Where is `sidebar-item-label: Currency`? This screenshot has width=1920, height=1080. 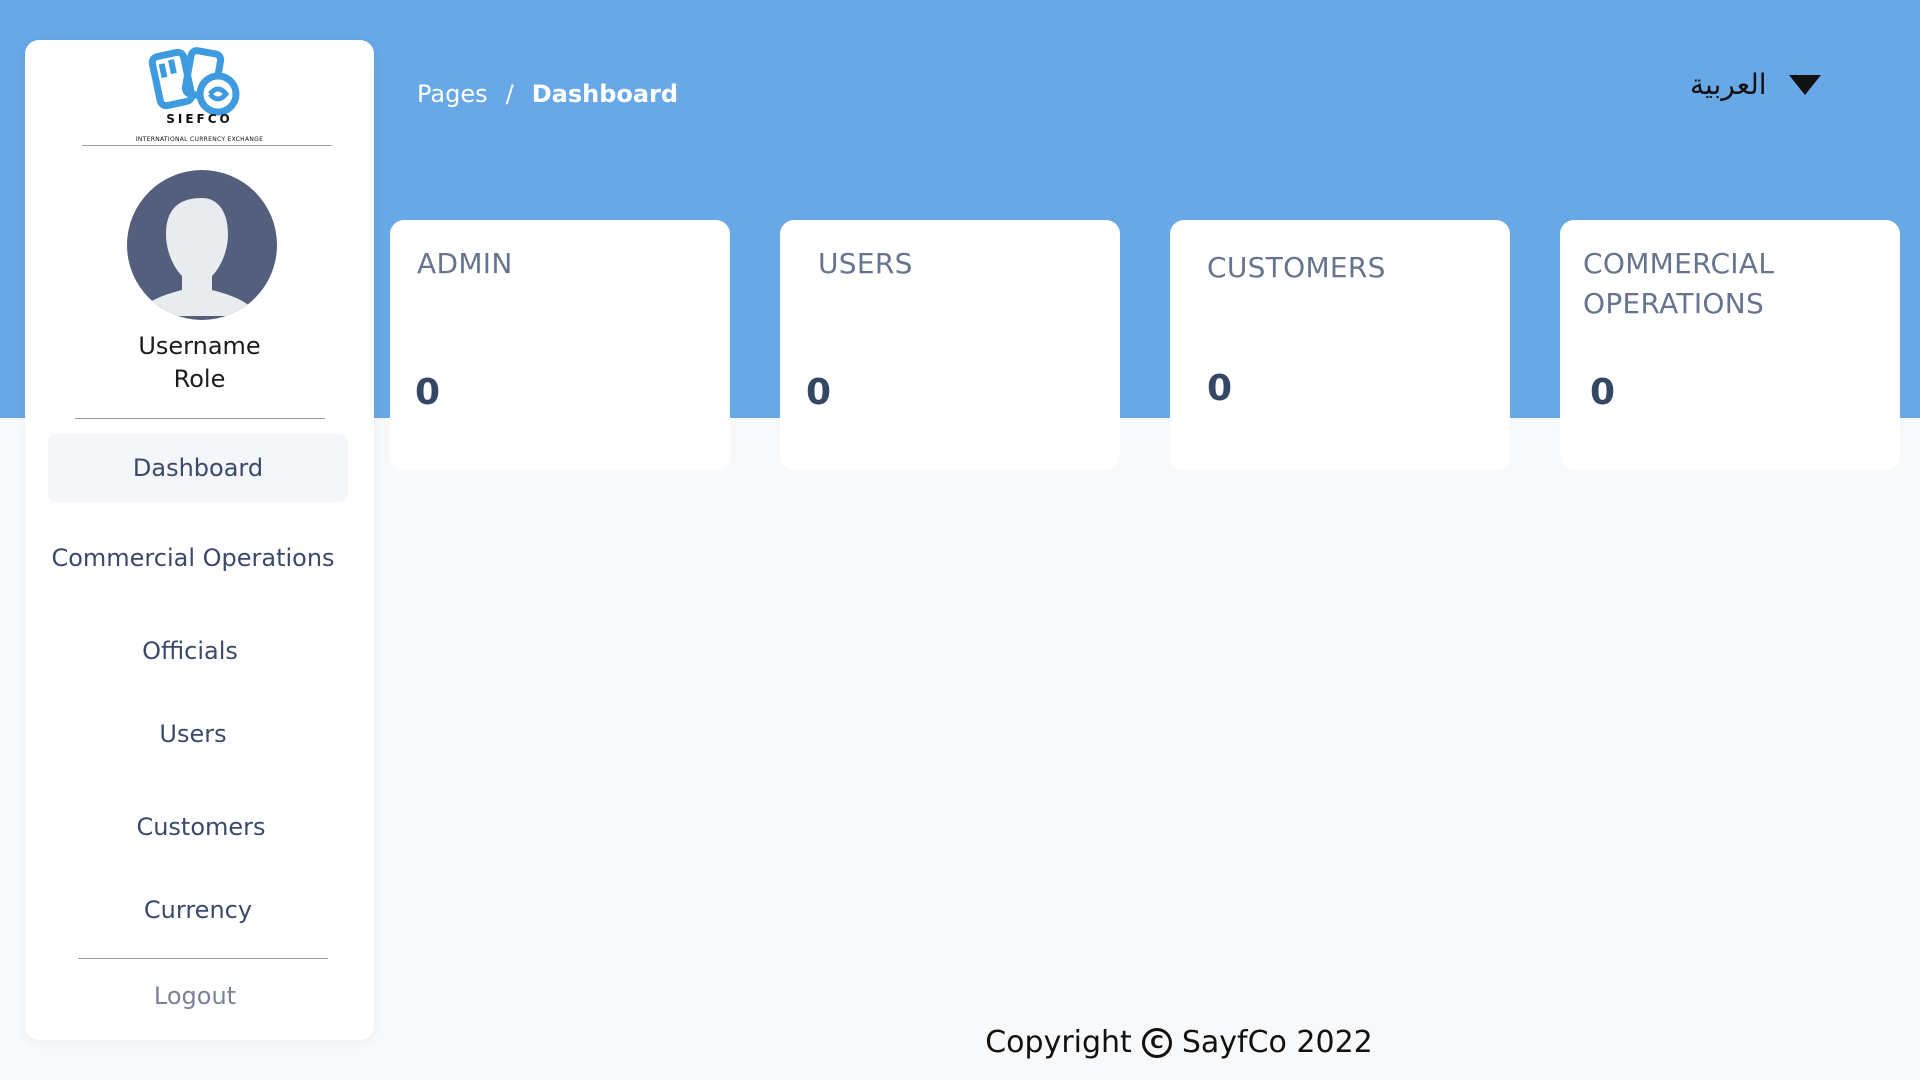
sidebar-item-label: Currency is located at coordinates (198, 910).